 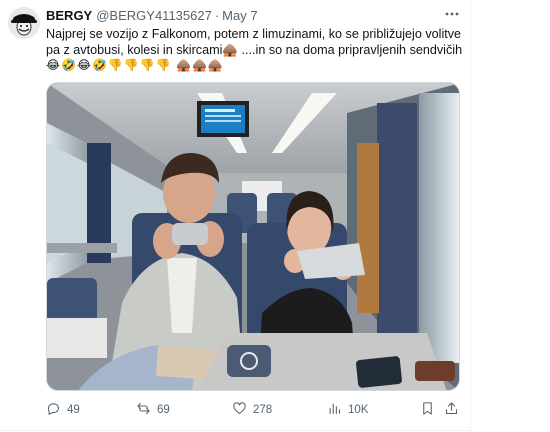 I want to click on views-icon, so click(x=334, y=410).